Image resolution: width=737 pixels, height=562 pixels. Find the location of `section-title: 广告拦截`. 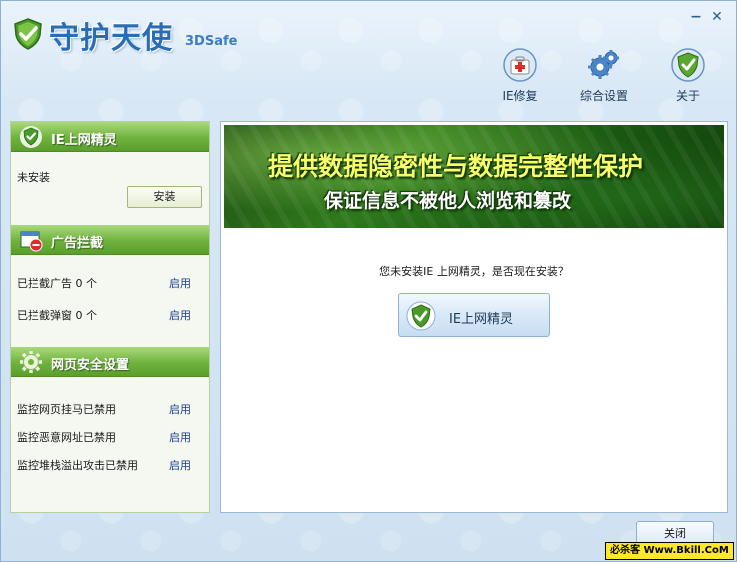

section-title: 广告拦截 is located at coordinates (77, 243).